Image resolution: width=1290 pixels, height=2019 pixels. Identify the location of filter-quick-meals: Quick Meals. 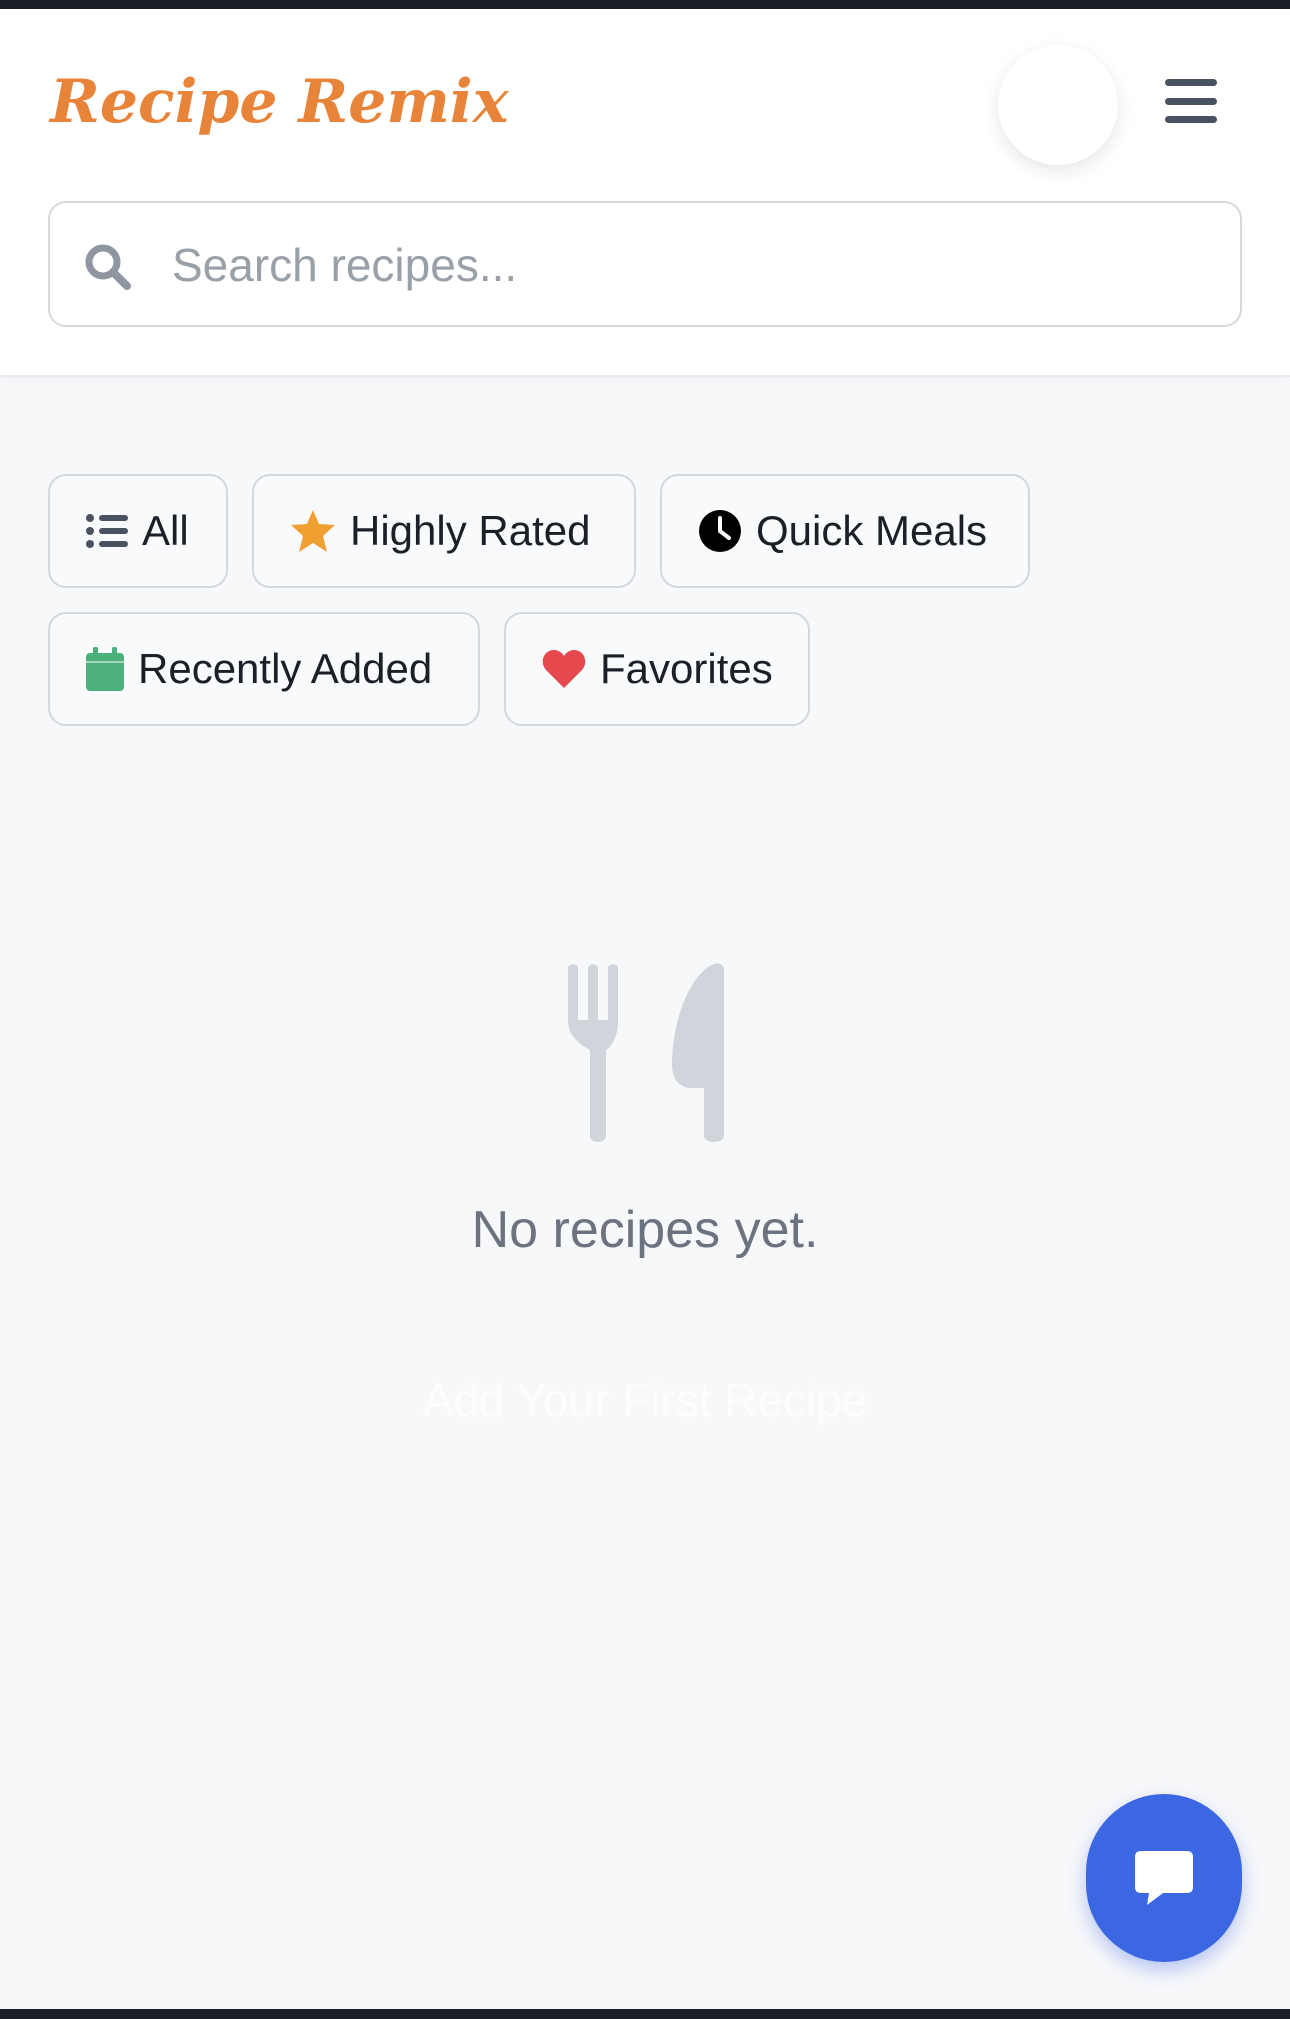
(845, 531).